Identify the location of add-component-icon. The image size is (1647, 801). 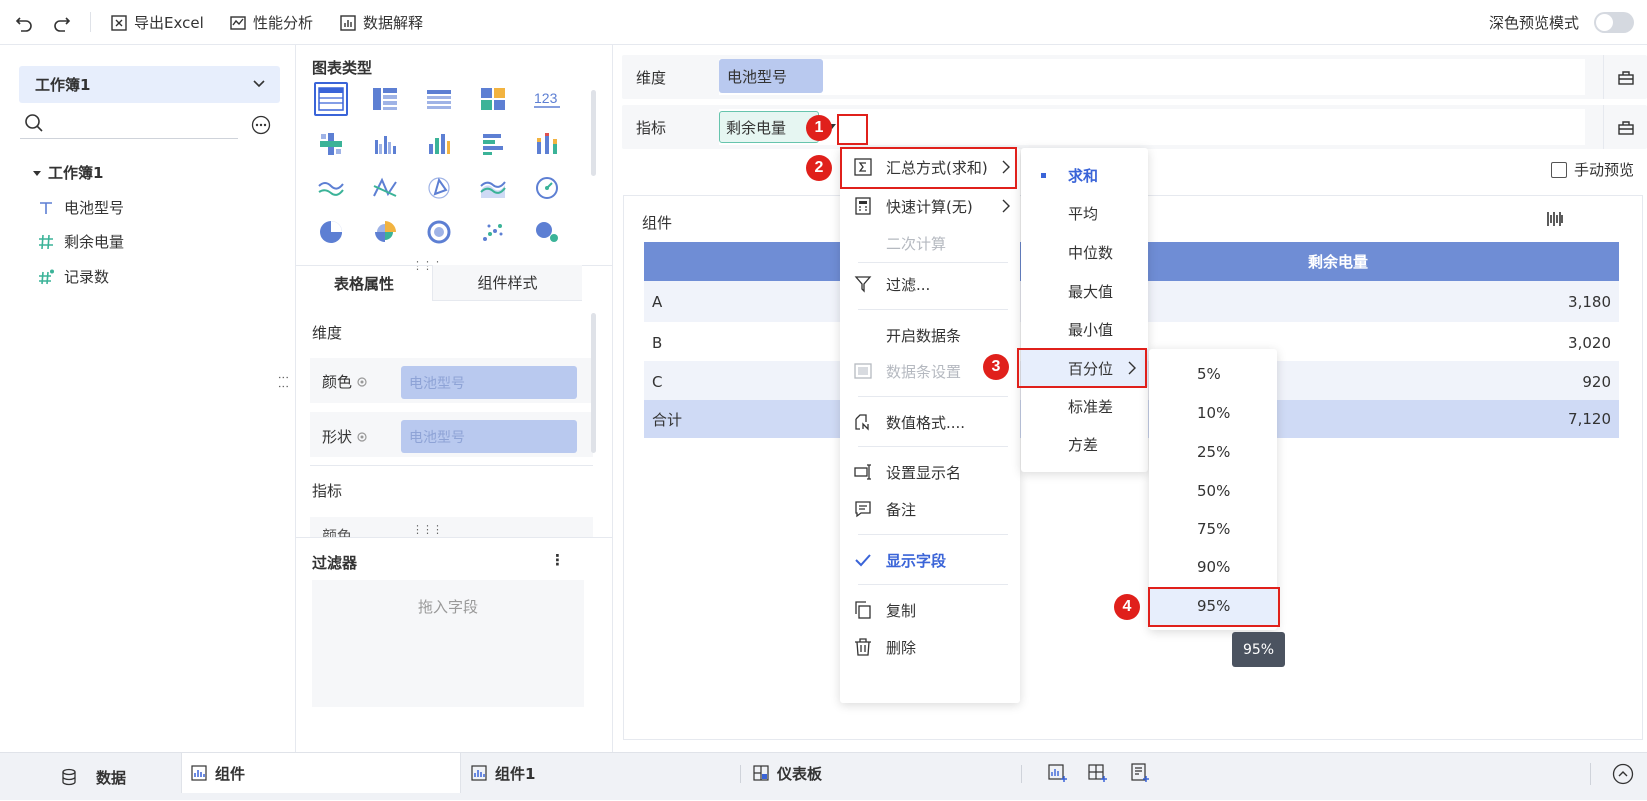
(1058, 773).